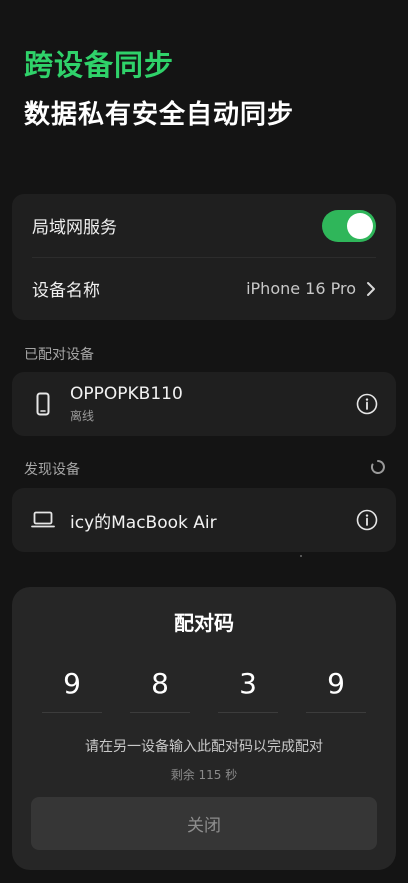 Image resolution: width=408 pixels, height=883 pixels. I want to click on device-name-row: 设备名称 iPhone 16 Pro, so click(204, 288).